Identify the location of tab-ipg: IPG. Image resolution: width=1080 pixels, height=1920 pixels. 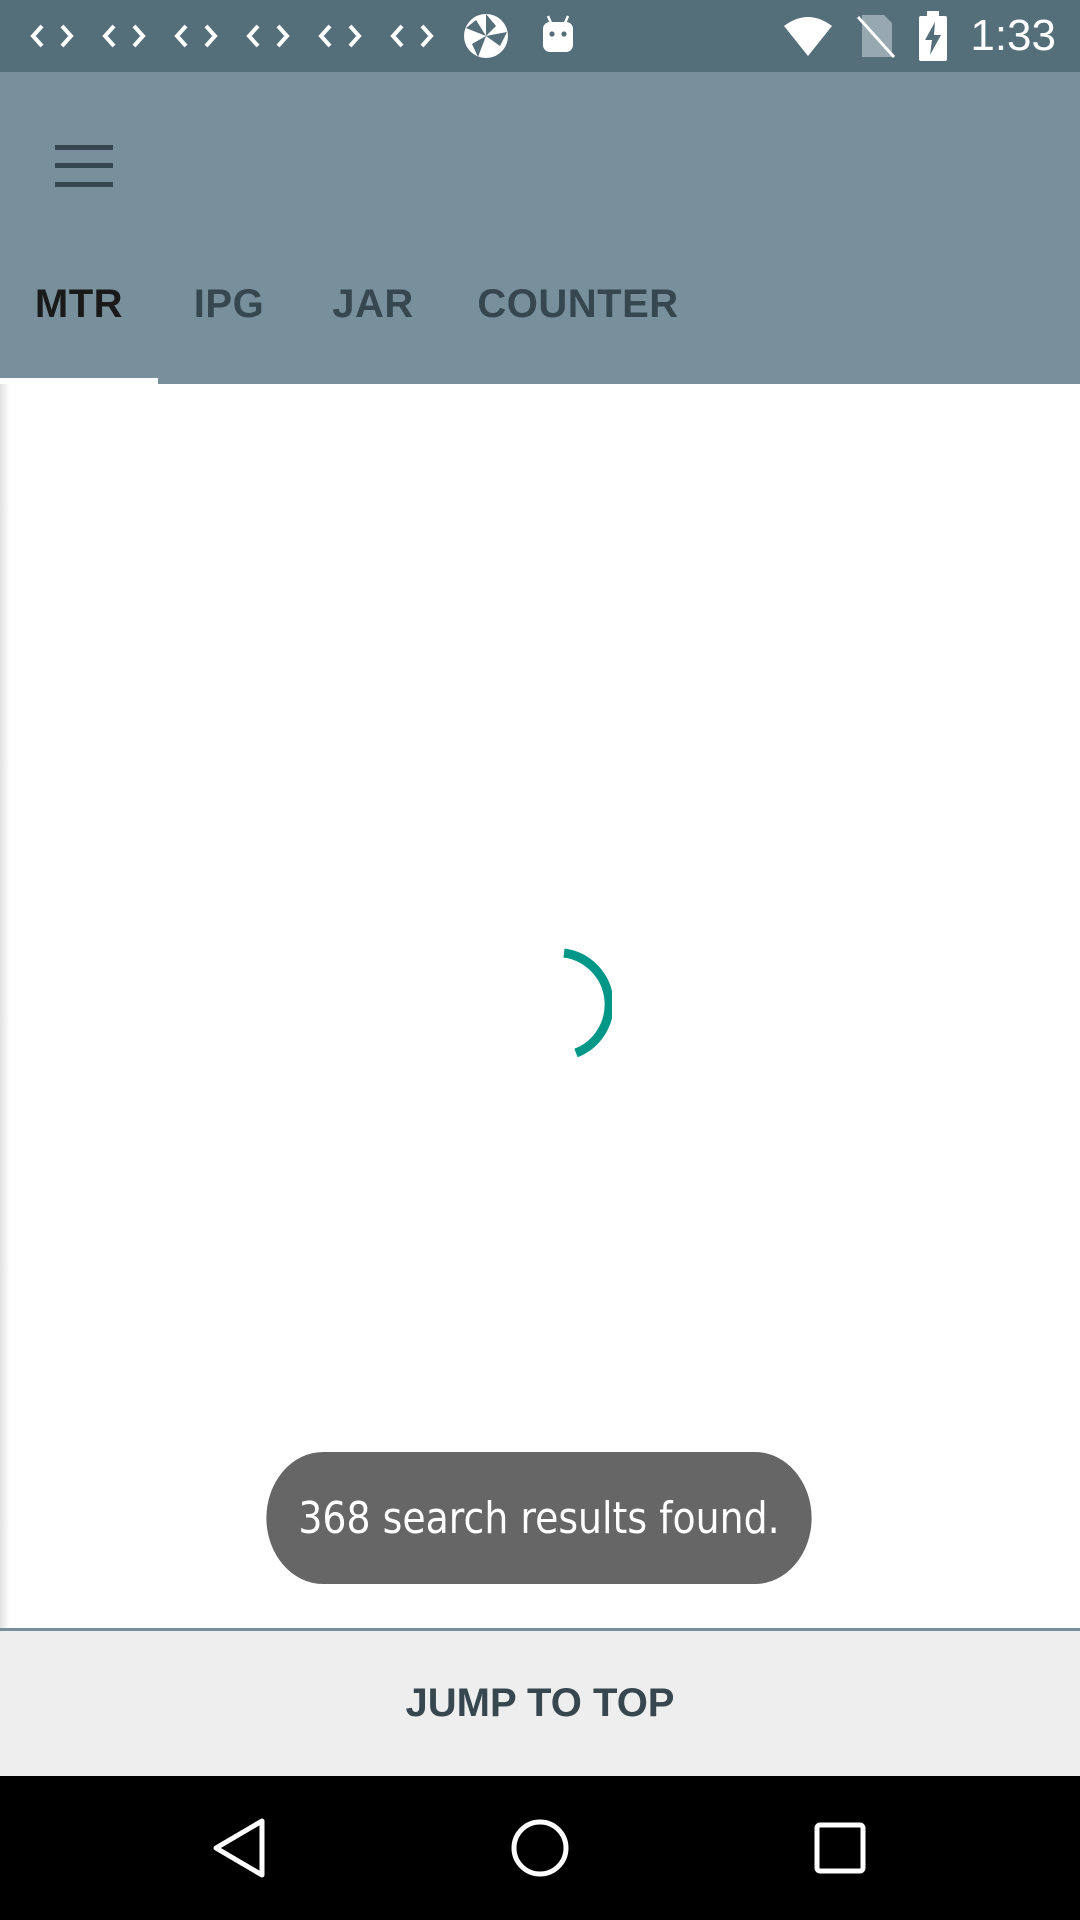
(229, 304).